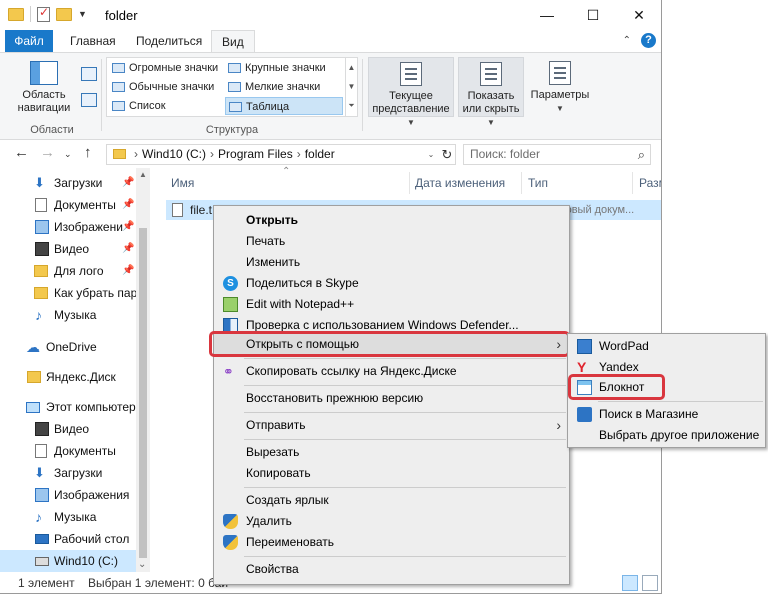 The width and height of the screenshot is (768, 600). I want to click on layout-details: Таблица, so click(284, 106).